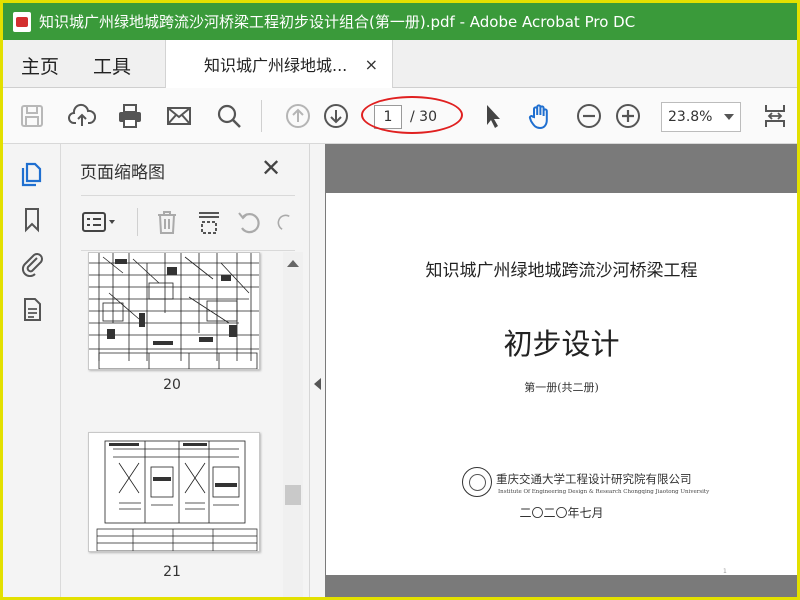 The height and width of the screenshot is (600, 800). What do you see at coordinates (172, 572) in the screenshot?
I see `thumbnail-page-label: 21` at bounding box center [172, 572].